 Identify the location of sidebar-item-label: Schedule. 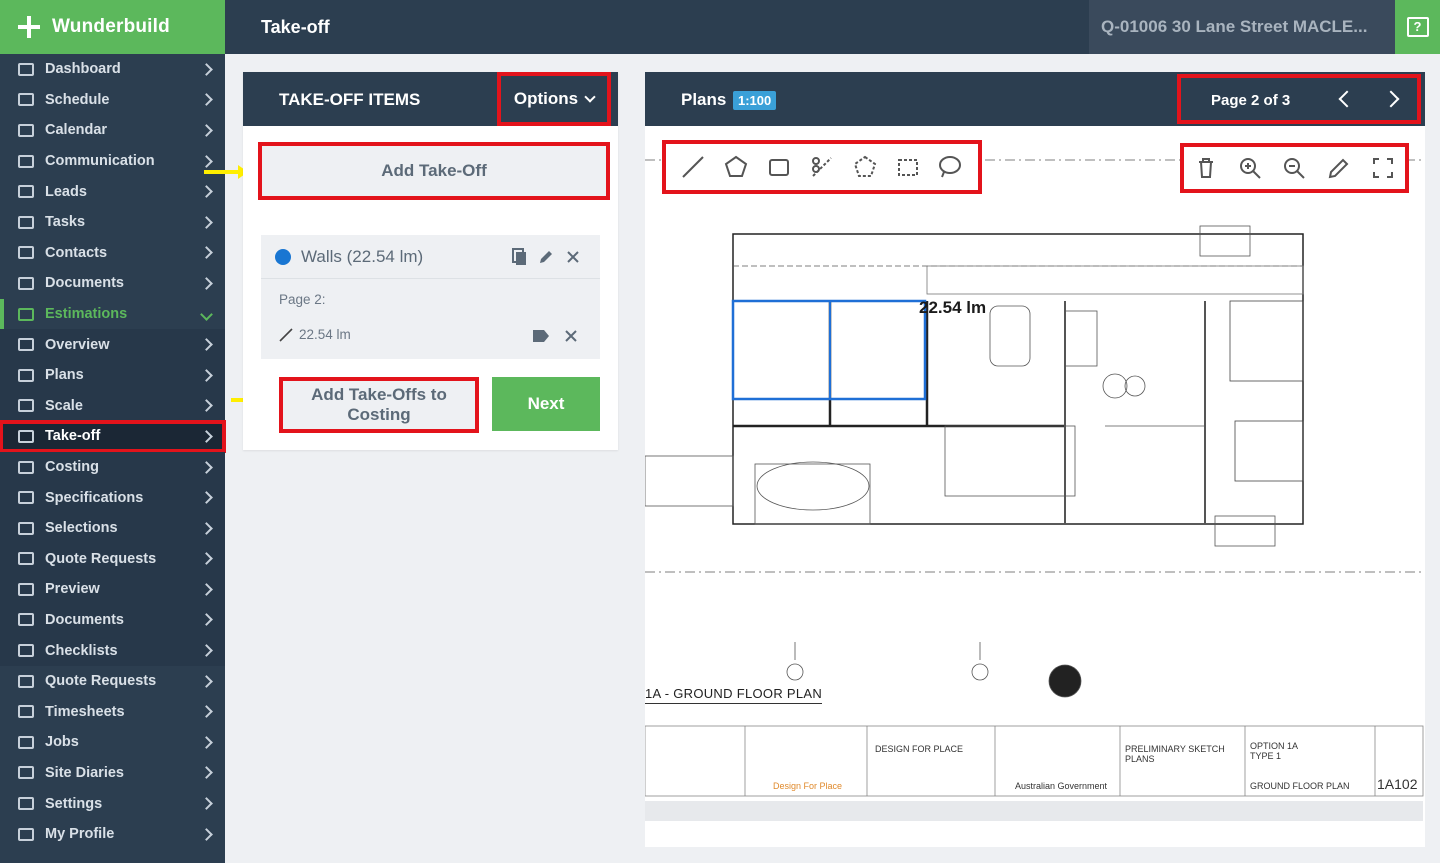
(77, 99).